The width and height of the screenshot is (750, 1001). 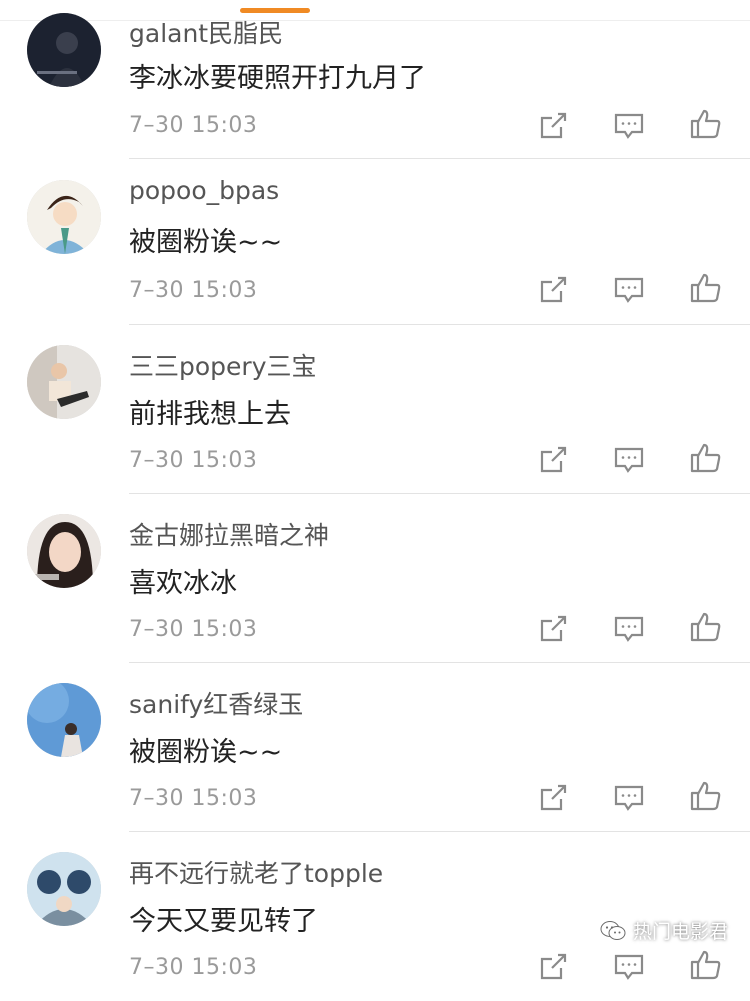 What do you see at coordinates (204, 190) in the screenshot?
I see `comment-username: popoo_bpas` at bounding box center [204, 190].